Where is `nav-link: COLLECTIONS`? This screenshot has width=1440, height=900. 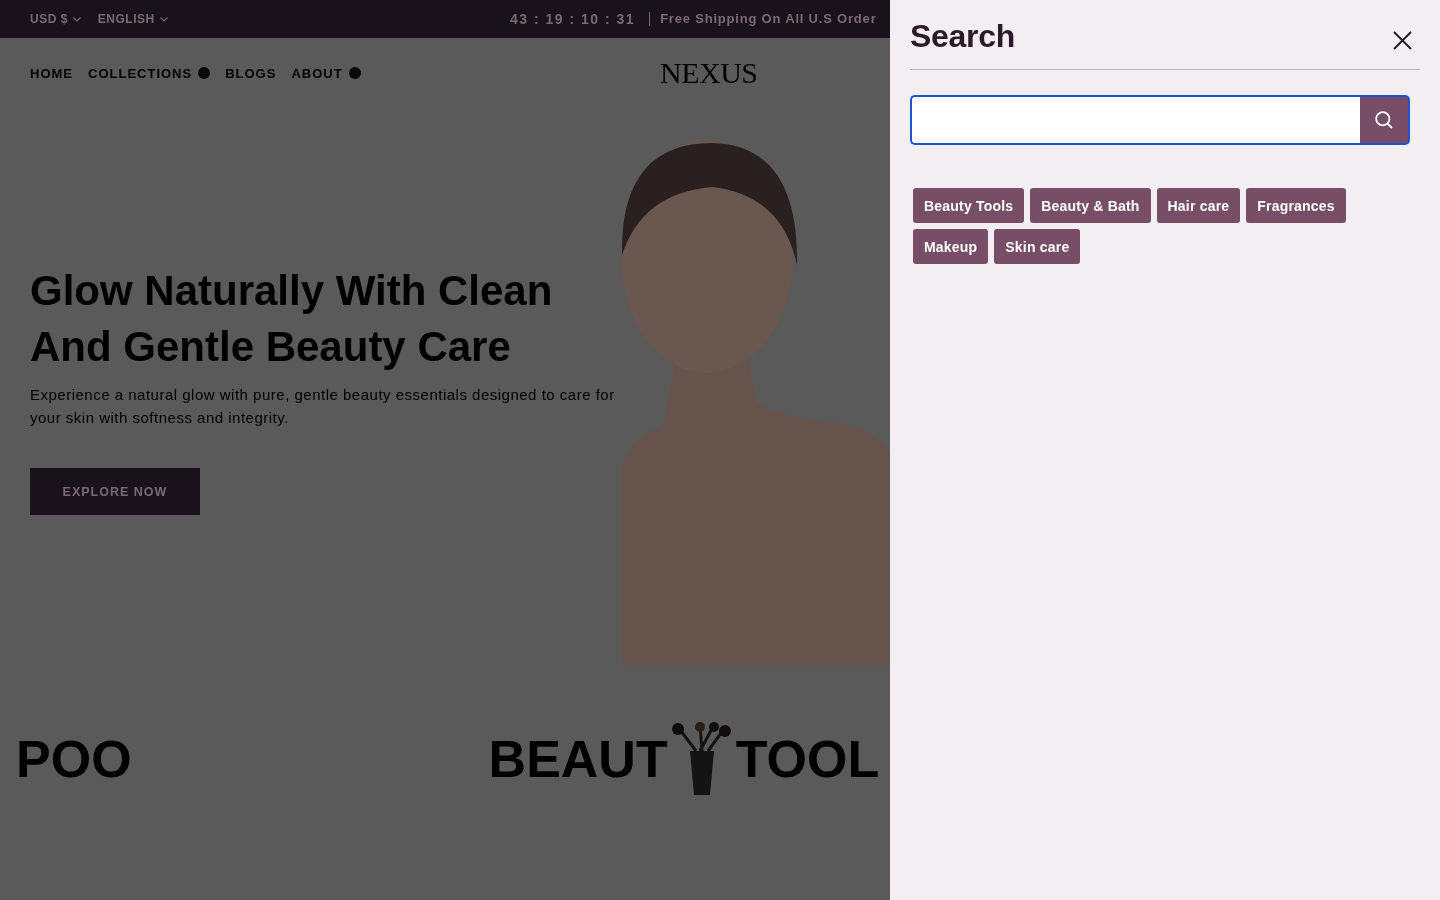
nav-link: COLLECTIONS is located at coordinates (149, 73).